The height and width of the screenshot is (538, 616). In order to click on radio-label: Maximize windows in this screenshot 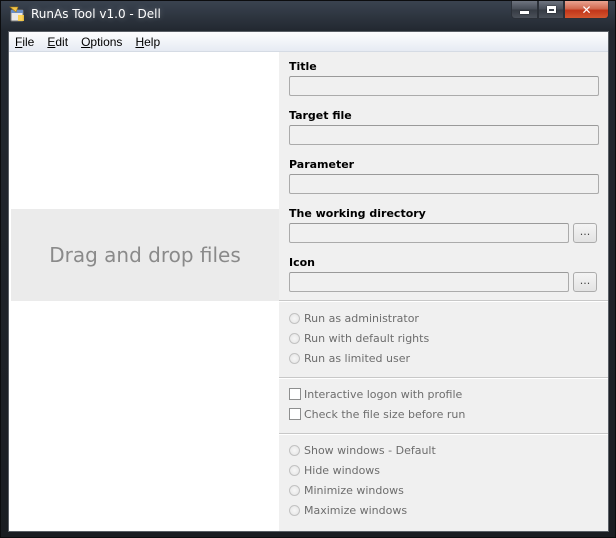, I will do `click(356, 510)`.